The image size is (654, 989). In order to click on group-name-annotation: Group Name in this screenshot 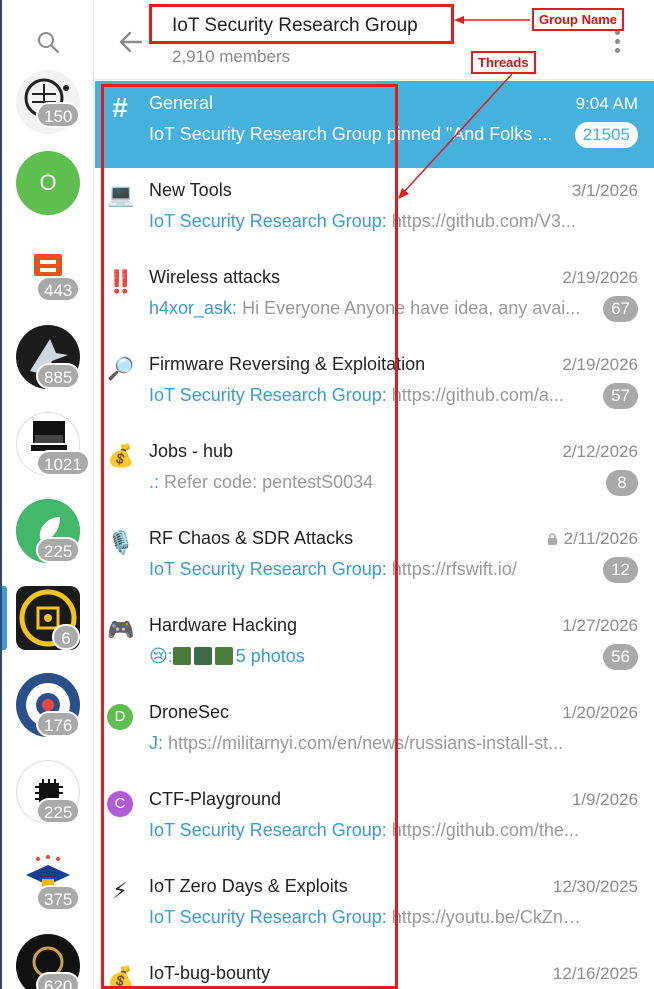, I will do `click(578, 19)`.